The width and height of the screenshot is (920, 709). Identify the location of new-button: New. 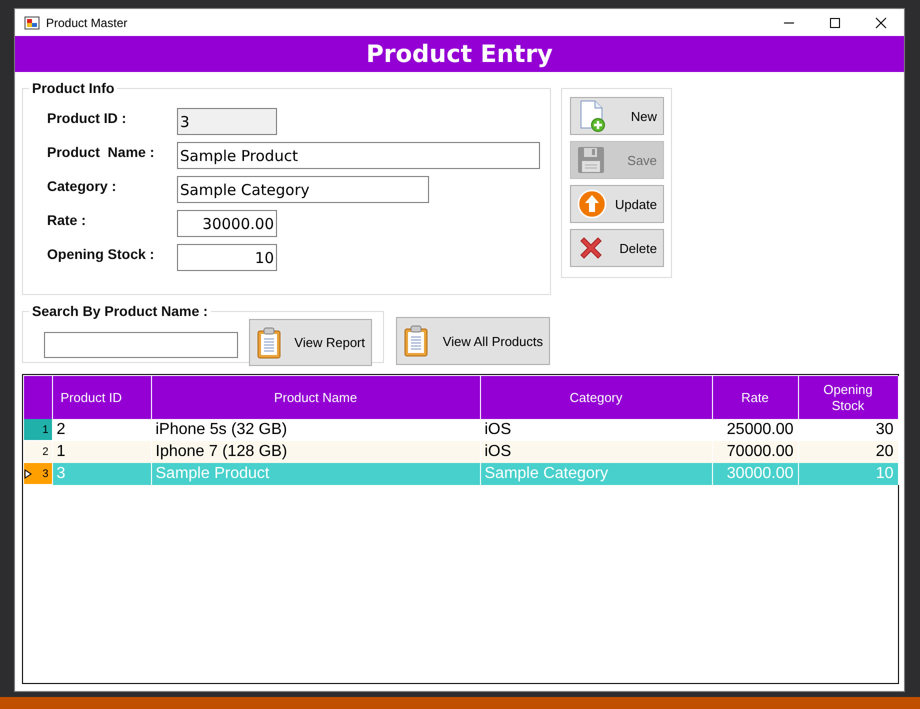
(617, 116).